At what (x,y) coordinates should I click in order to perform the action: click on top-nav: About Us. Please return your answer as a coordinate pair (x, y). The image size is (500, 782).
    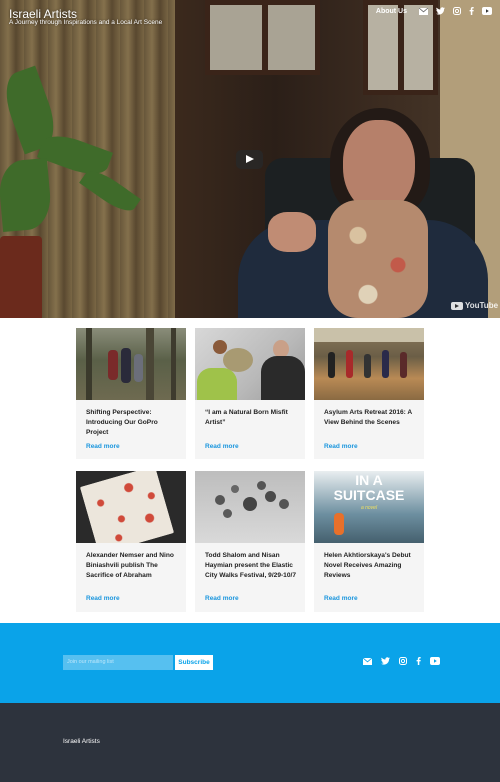
    Looking at the image, I should click on (434, 11).